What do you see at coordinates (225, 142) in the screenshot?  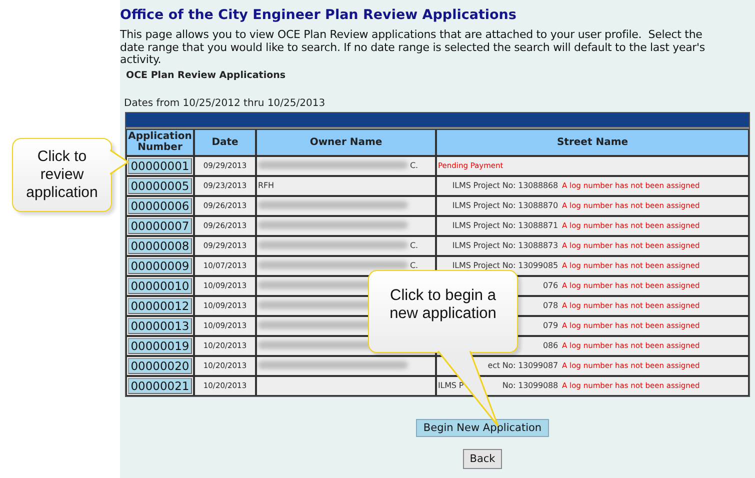 I see `column-header: Date` at bounding box center [225, 142].